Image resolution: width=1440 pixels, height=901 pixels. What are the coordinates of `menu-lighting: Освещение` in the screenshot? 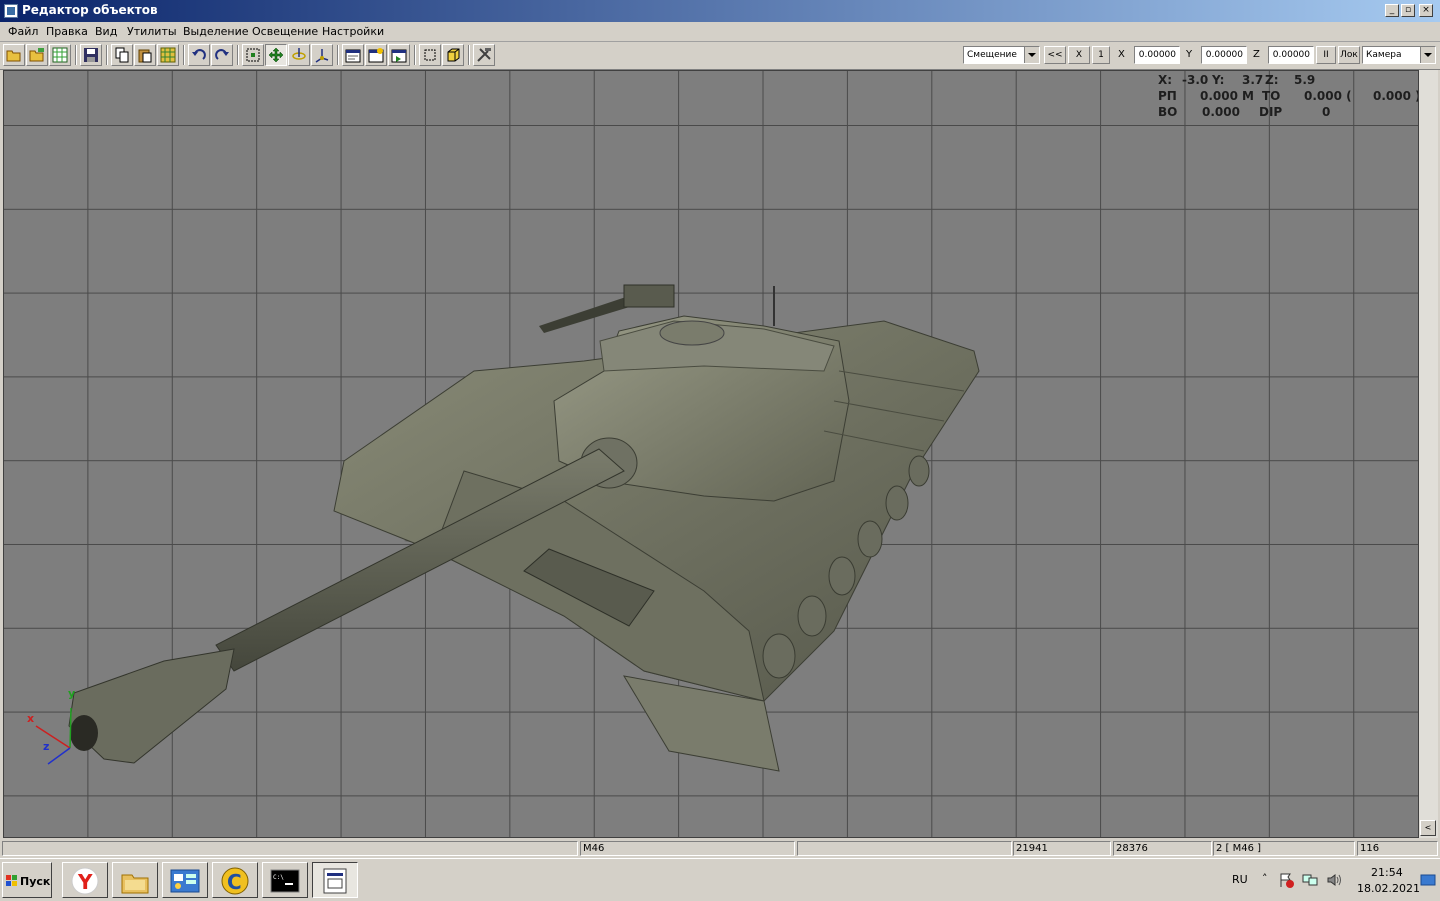 It's located at (285, 31).